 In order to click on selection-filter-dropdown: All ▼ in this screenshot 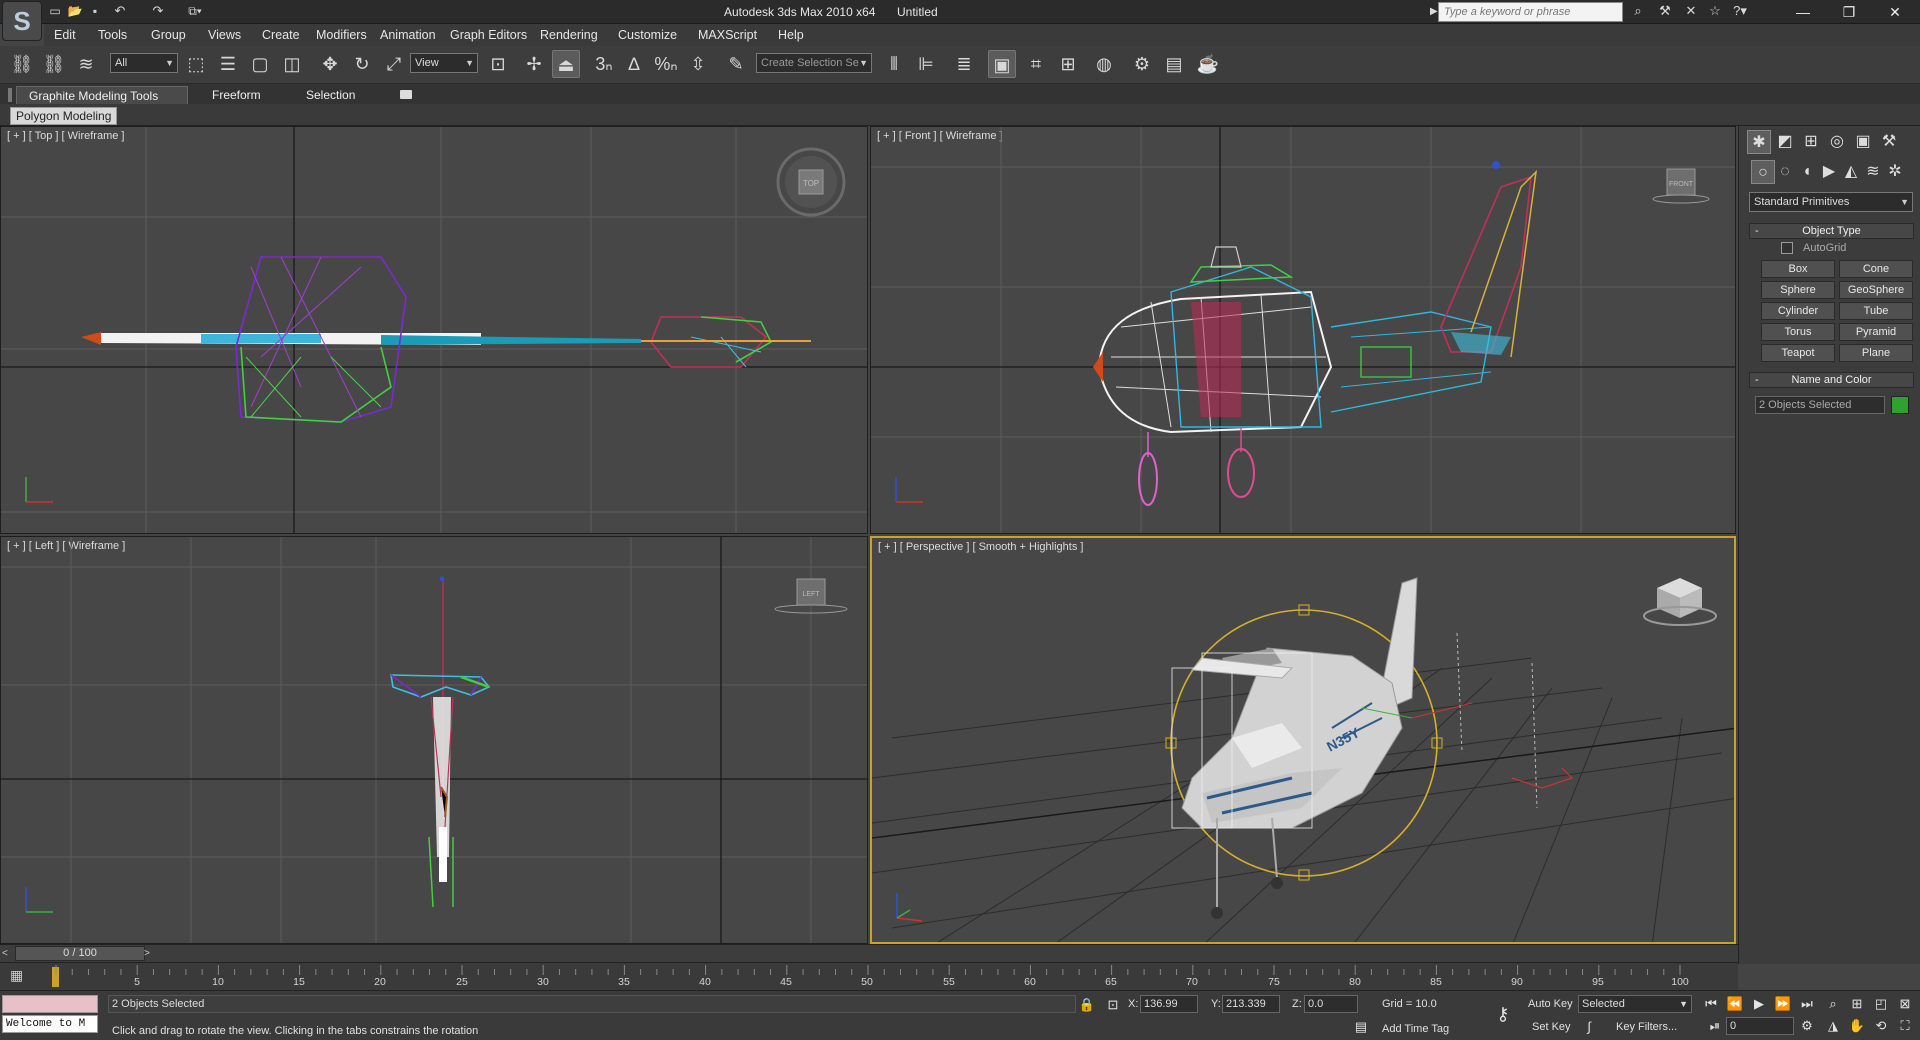, I will do `click(144, 63)`.